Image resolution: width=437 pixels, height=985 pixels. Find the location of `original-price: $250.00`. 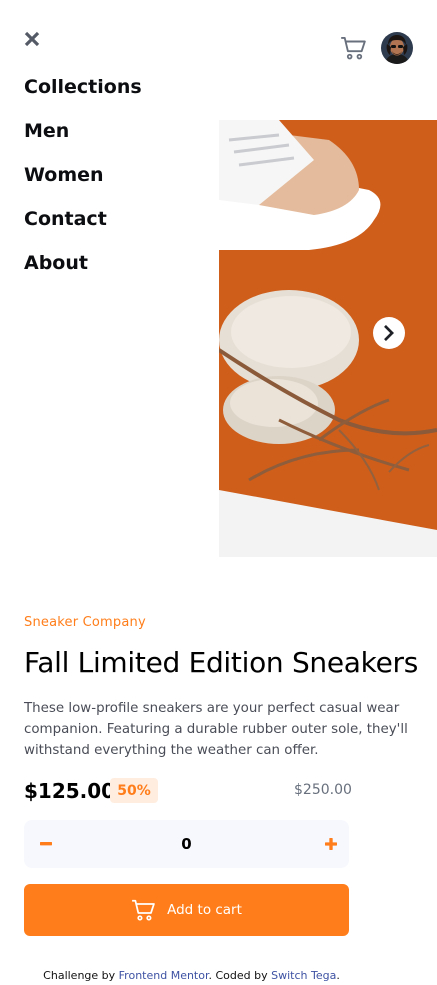

original-price: $250.00 is located at coordinates (323, 790).